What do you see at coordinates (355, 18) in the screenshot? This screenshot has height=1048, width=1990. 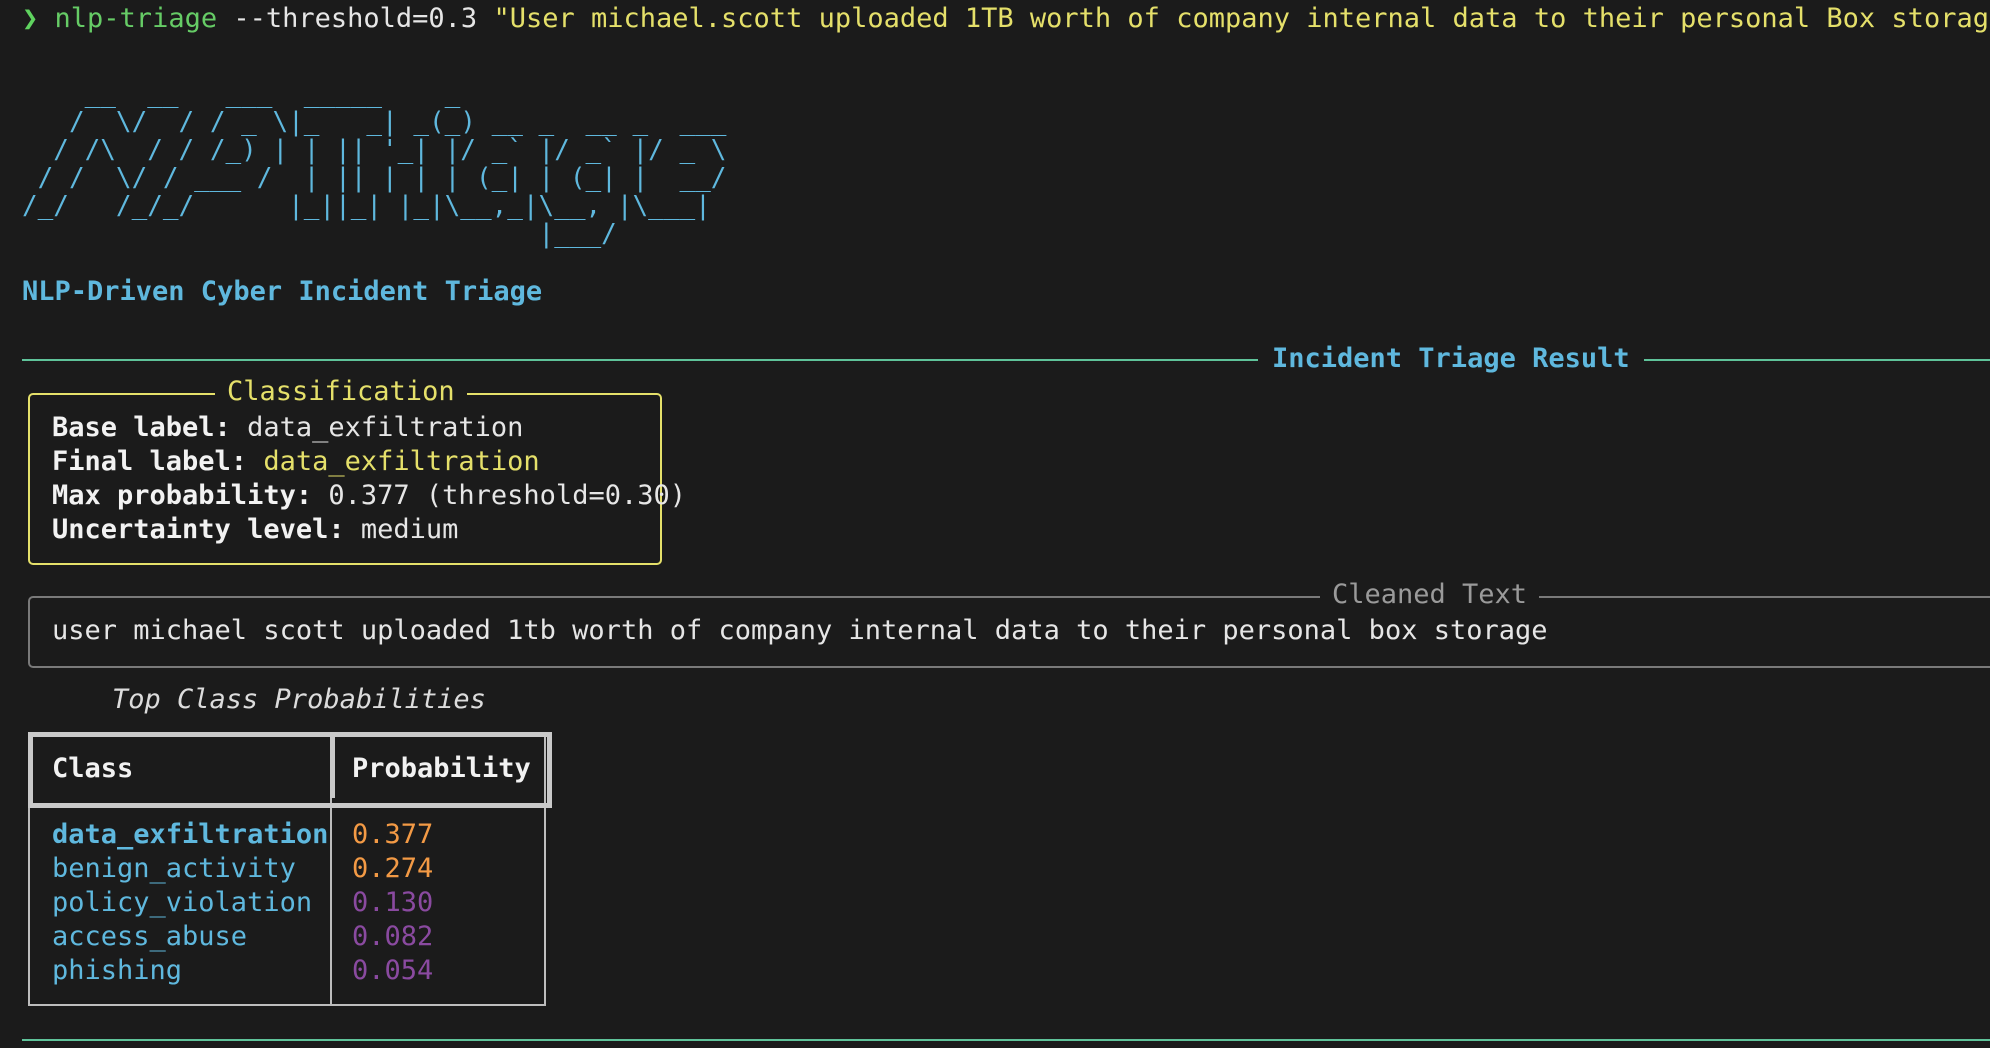 I see `command-option: --threshold=0.3` at bounding box center [355, 18].